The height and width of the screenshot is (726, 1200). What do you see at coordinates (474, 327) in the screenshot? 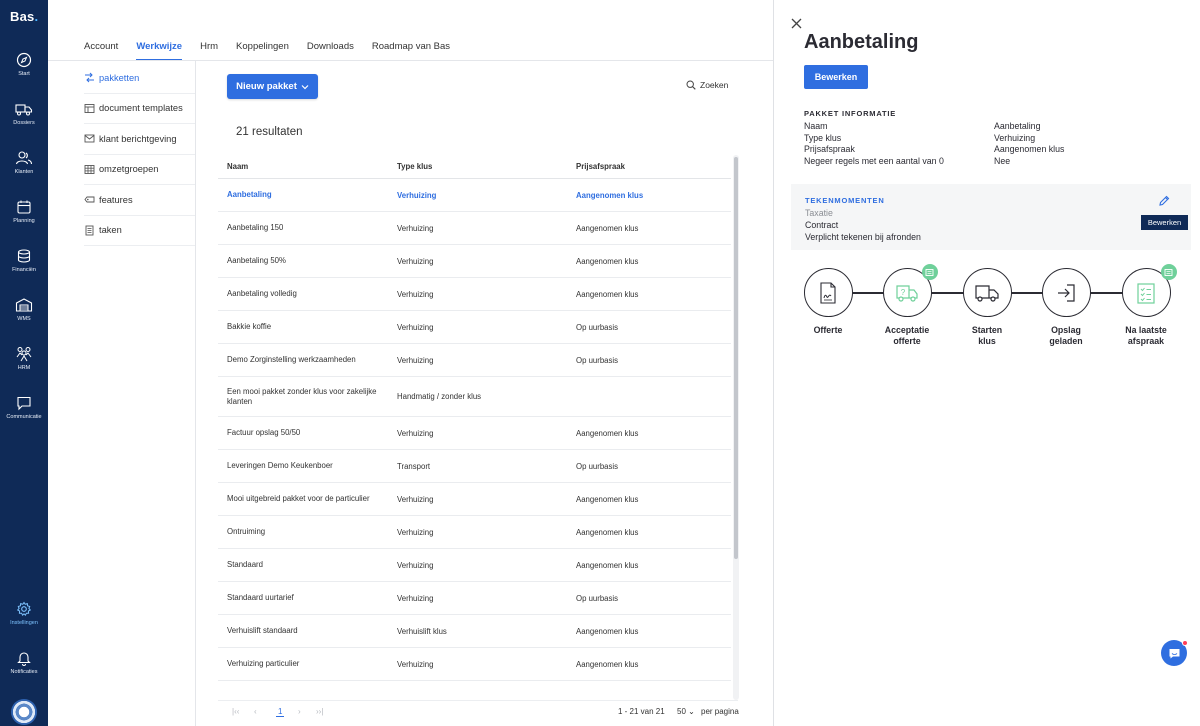
I see `table-row: Bakkie koffie Verhuizing Op uurbasis` at bounding box center [474, 327].